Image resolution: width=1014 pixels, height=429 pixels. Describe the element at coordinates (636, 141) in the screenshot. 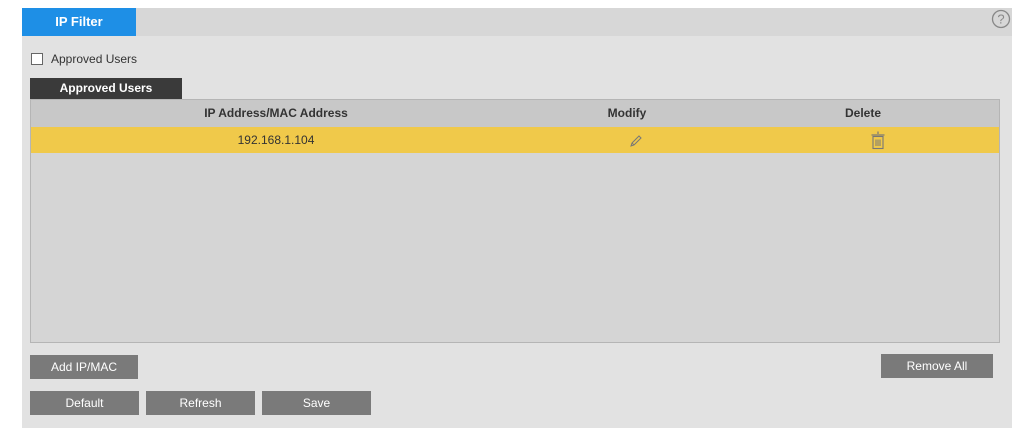

I see `pencil-icon` at that location.